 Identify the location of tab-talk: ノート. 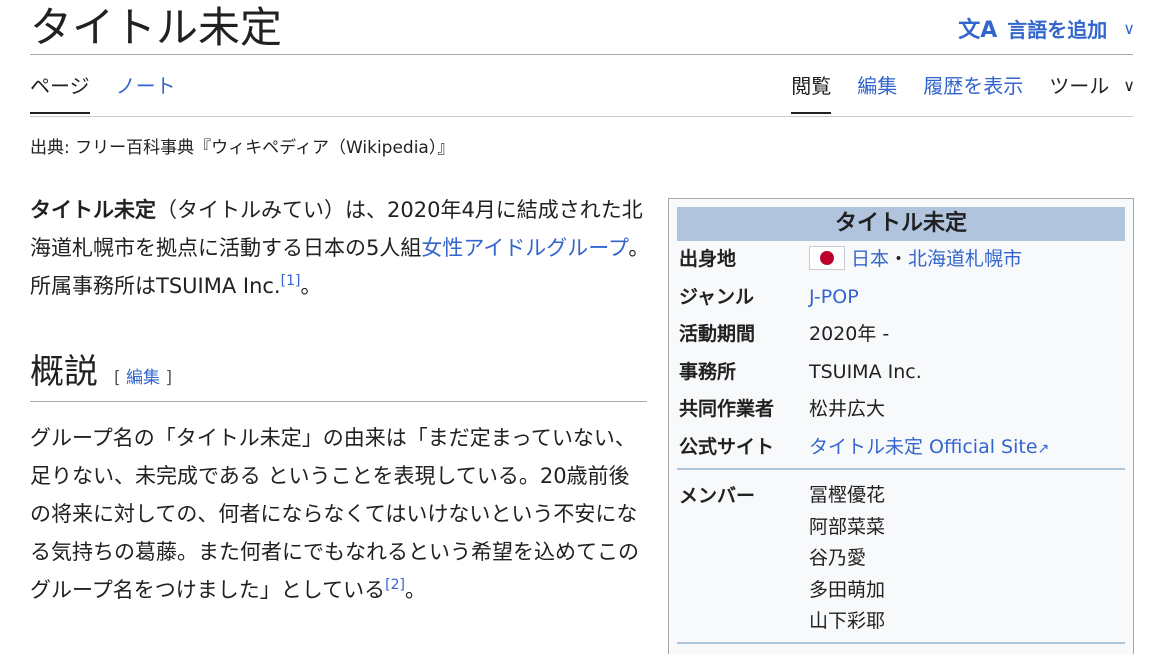
(146, 93).